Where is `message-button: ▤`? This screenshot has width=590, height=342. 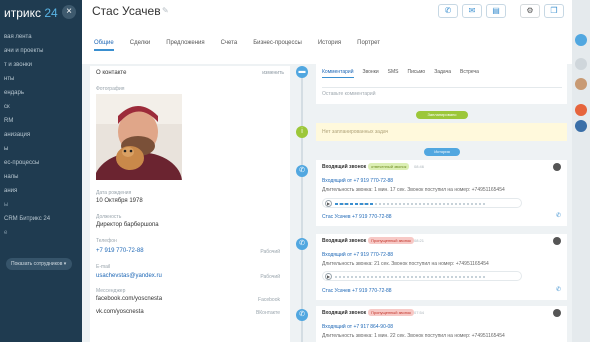
message-button: ▤ is located at coordinates (496, 11).